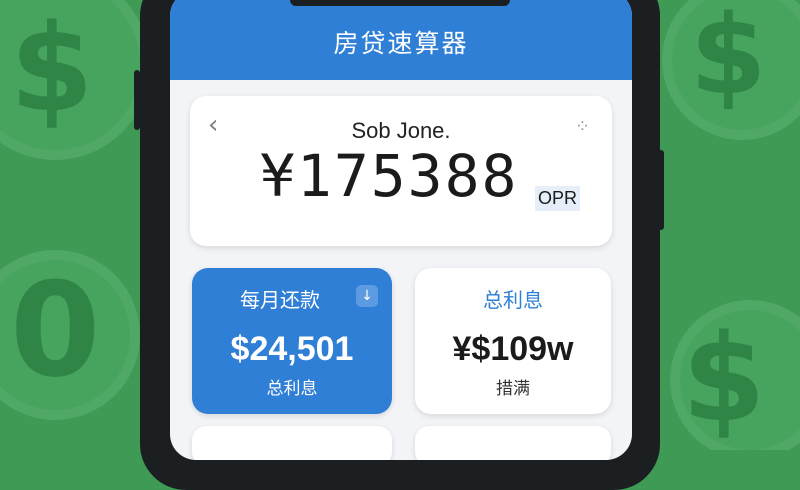 The width and height of the screenshot is (800, 490). What do you see at coordinates (55, 330) in the screenshot?
I see `zero-icon: 0` at bounding box center [55, 330].